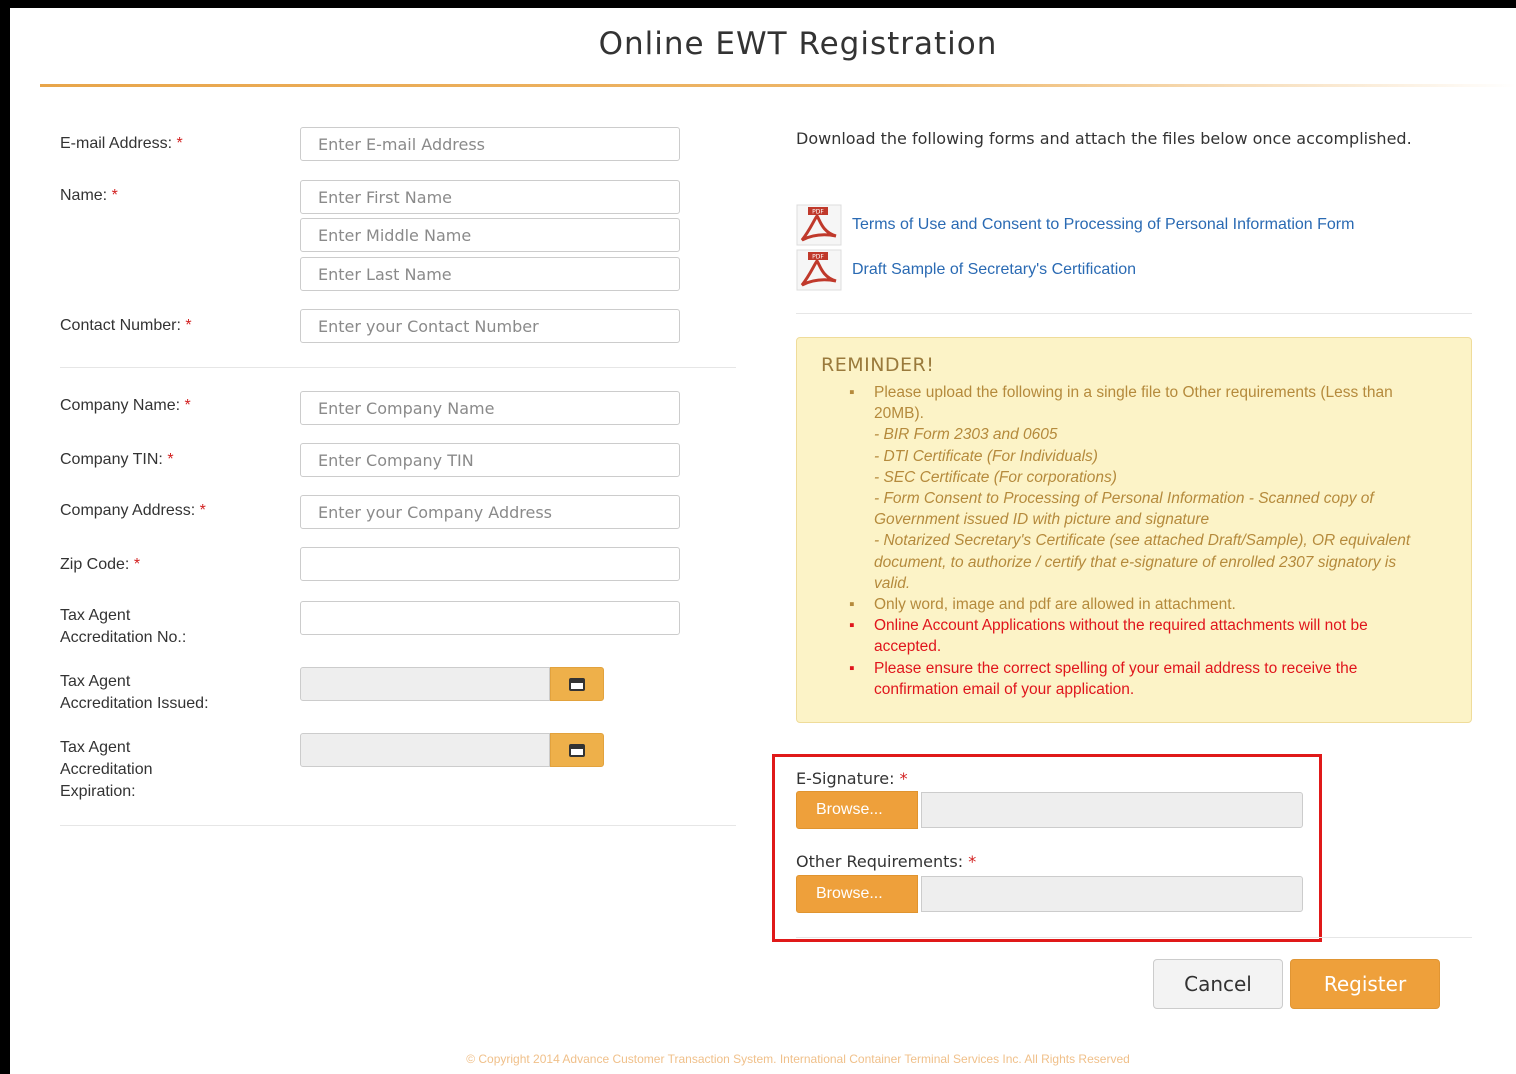  I want to click on tax-agent-issued-calendar-button, so click(577, 684).